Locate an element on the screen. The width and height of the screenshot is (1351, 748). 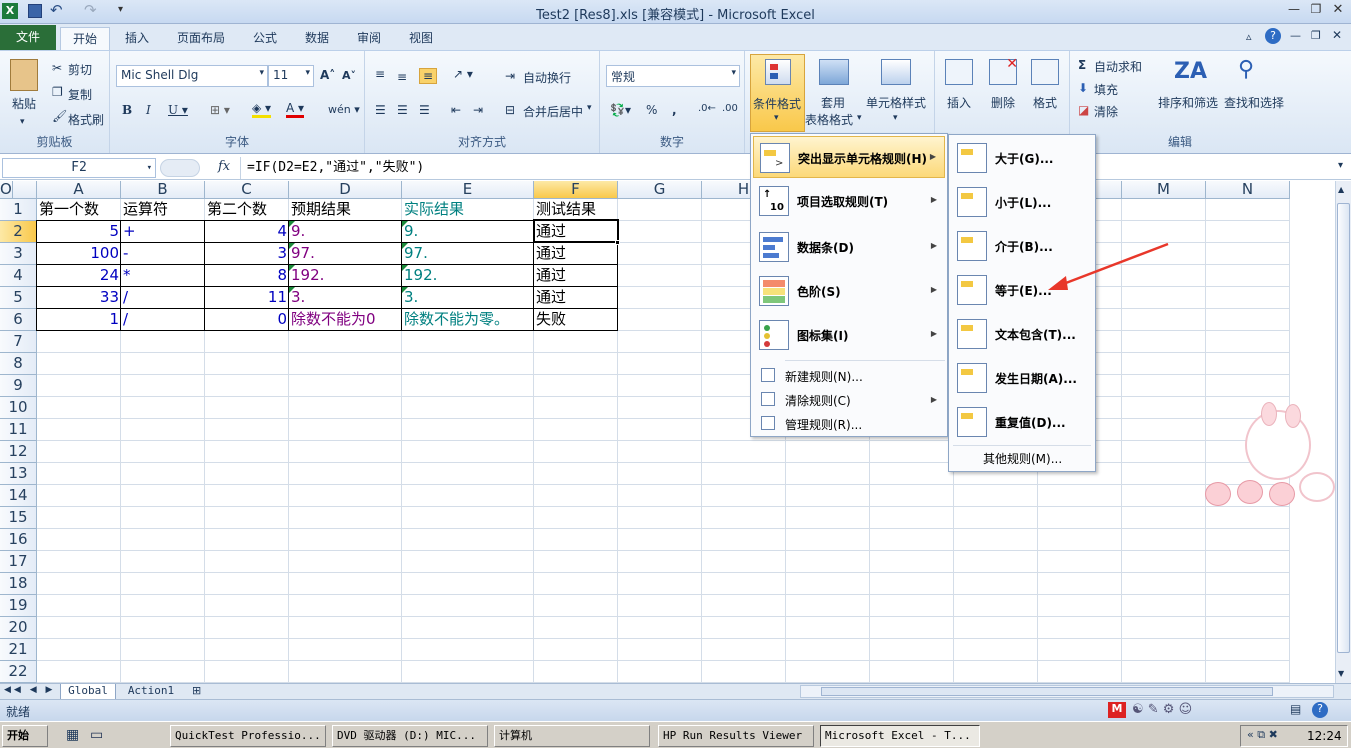
insert-cells-button: 插入 is located at coordinates (959, 102).